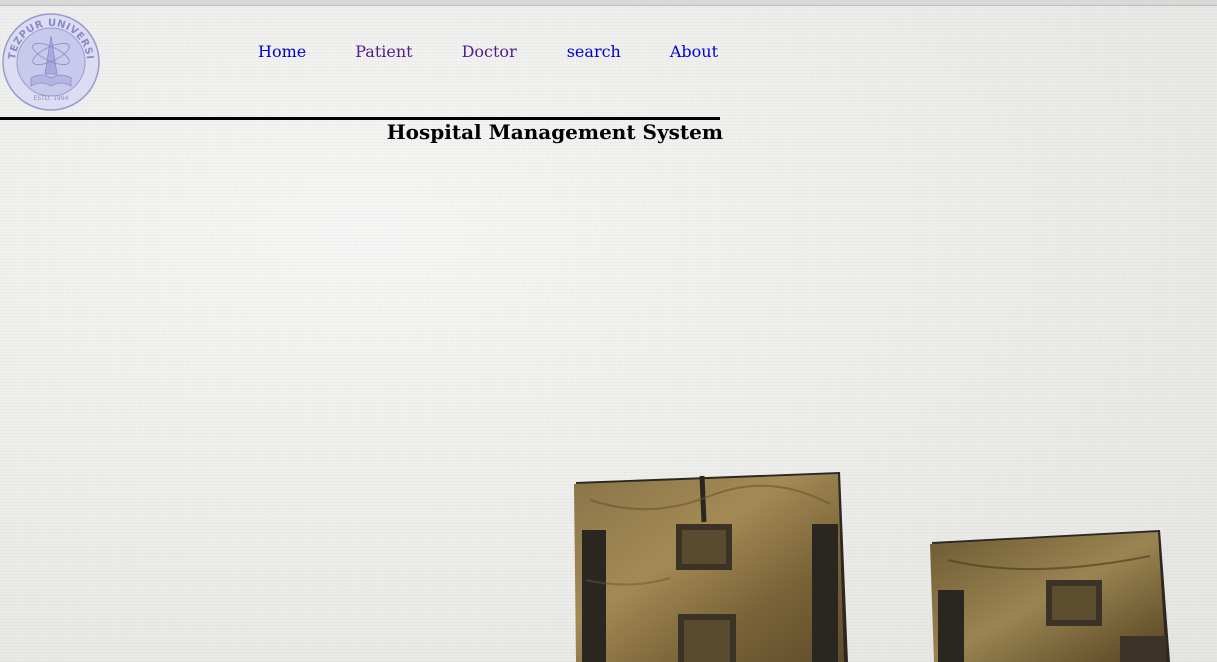 The width and height of the screenshot is (1217, 662). I want to click on svg-text: ESTD. 1994, so click(51, 98).